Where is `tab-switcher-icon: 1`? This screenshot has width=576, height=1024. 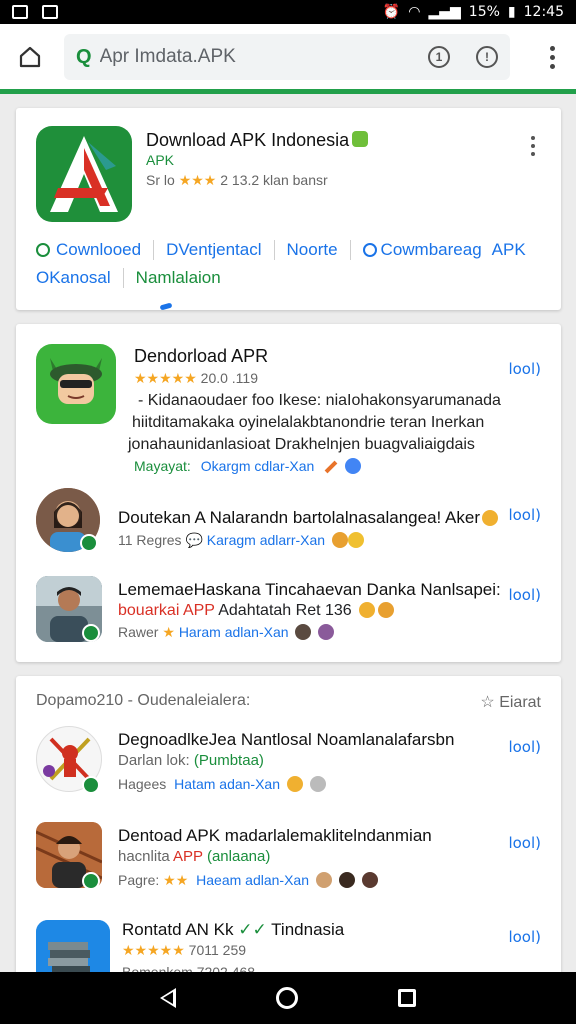
tab-switcher-icon: 1 is located at coordinates (439, 57).